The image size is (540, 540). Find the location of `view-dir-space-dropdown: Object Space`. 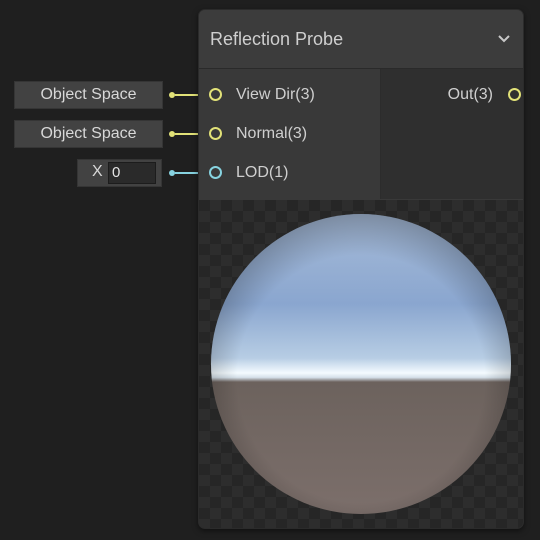

view-dir-space-dropdown: Object Space is located at coordinates (88, 95).